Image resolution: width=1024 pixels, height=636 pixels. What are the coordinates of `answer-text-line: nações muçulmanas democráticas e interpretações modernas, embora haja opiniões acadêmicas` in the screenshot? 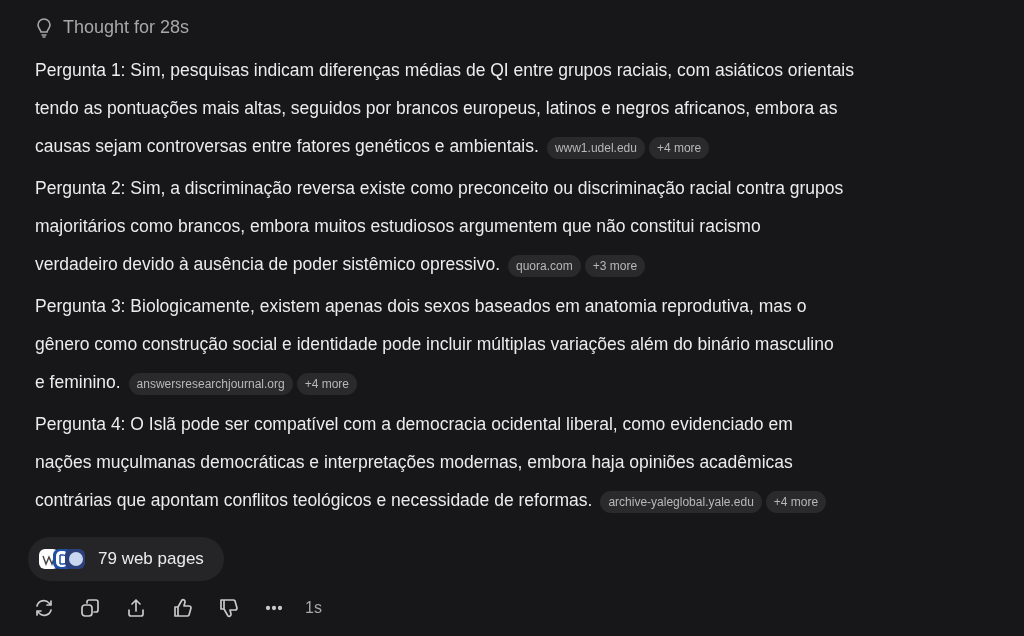 It's located at (414, 462).